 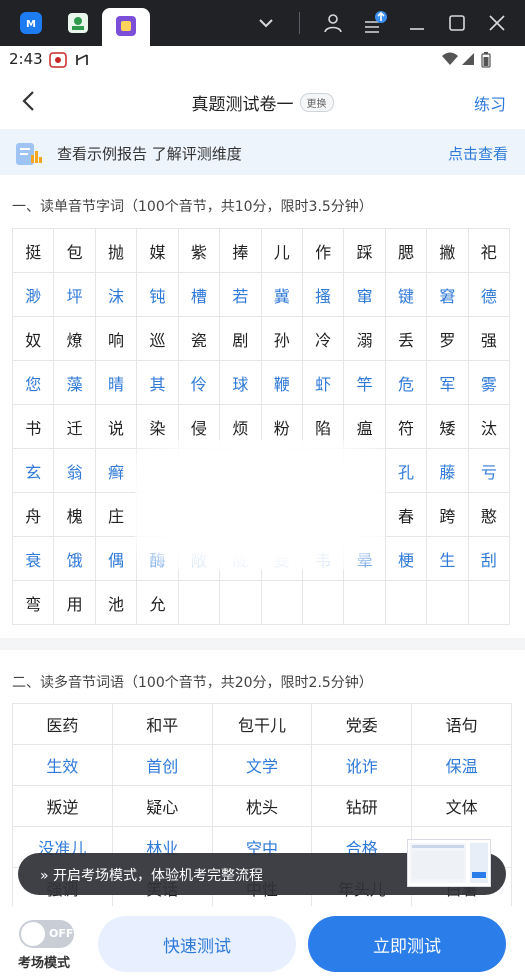 What do you see at coordinates (34, 427) in the screenshot?
I see `grid-cell: 书` at bounding box center [34, 427].